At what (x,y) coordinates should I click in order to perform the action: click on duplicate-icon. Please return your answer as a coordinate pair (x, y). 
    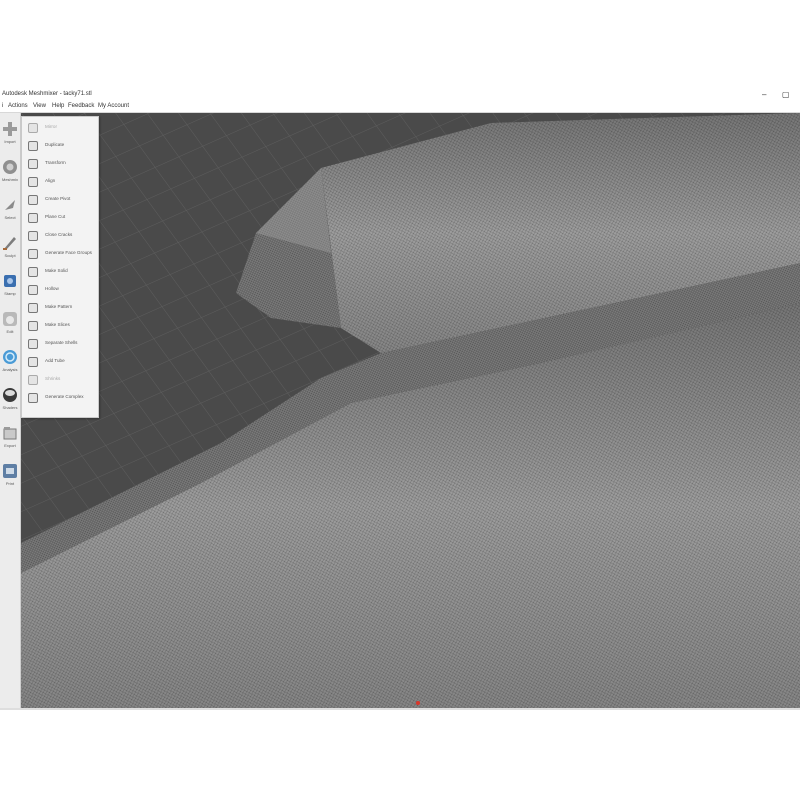
    Looking at the image, I should click on (33, 146).